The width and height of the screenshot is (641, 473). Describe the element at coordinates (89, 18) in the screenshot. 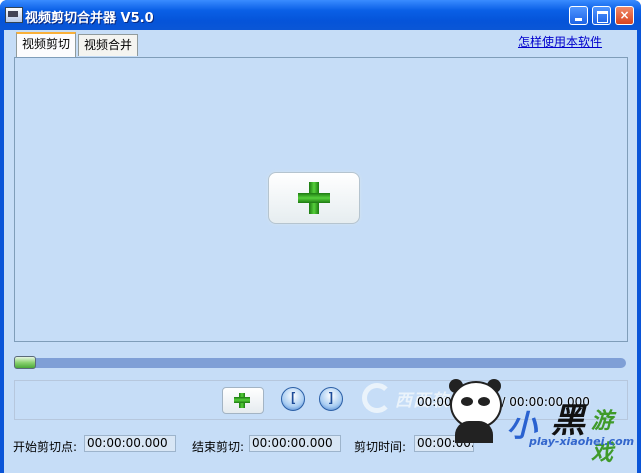

I see `window-title: 视频剪切合并器 V5.0` at that location.